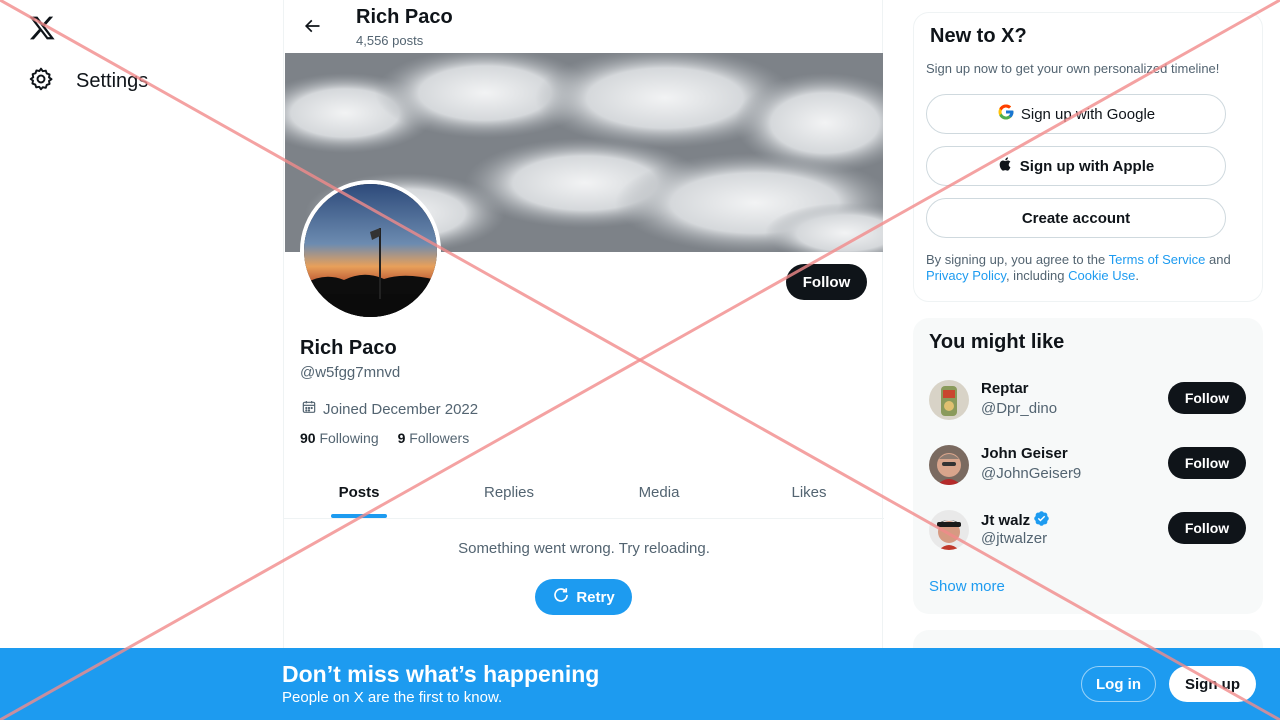 The height and width of the screenshot is (720, 1280). Describe the element at coordinates (390, 40) in the screenshot. I see `header-post-count: 4,556 posts` at that location.